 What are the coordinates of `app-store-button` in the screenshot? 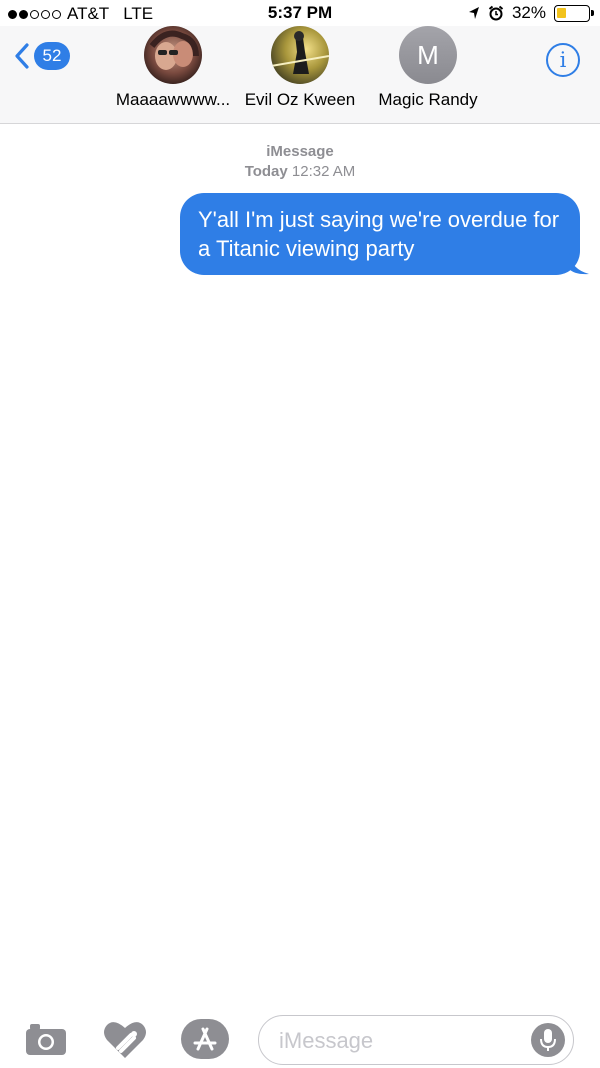 It's located at (205, 1041).